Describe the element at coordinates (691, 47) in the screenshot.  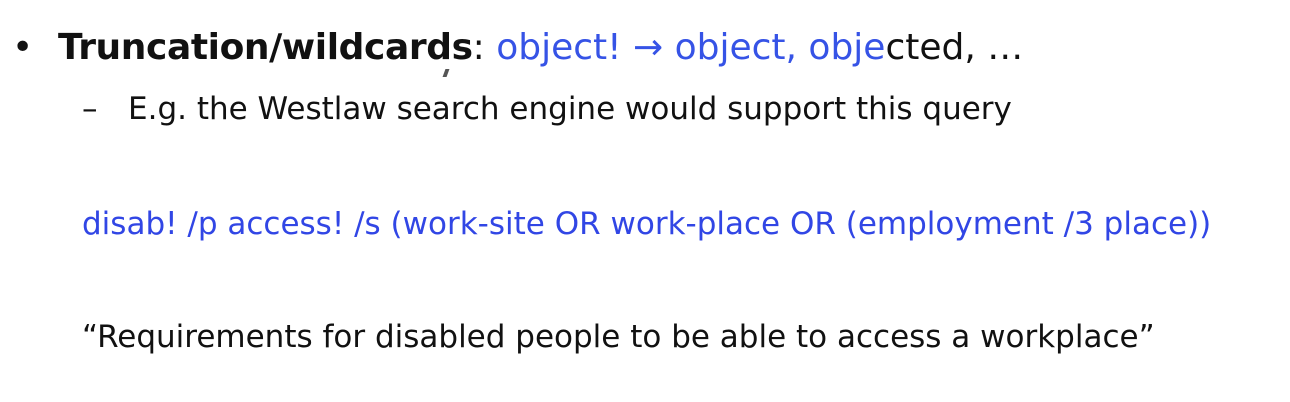
I see `wildcard-example-highlight: object! → object, obje` at that location.